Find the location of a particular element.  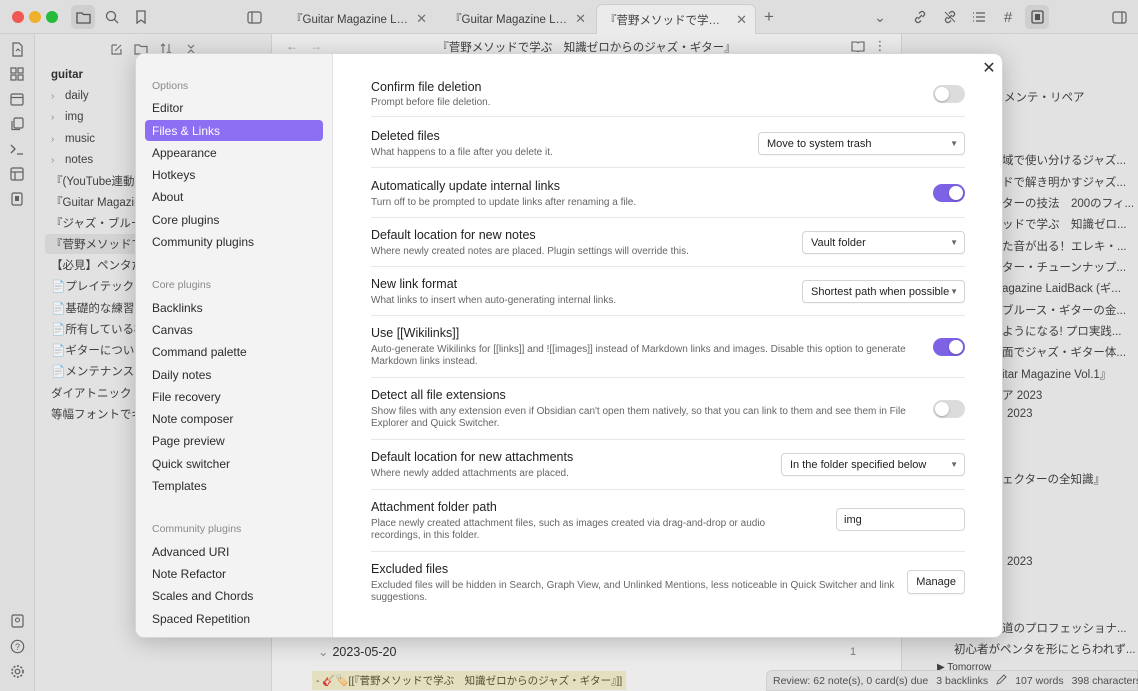

setting-name: Excluded files is located at coordinates (410, 569).